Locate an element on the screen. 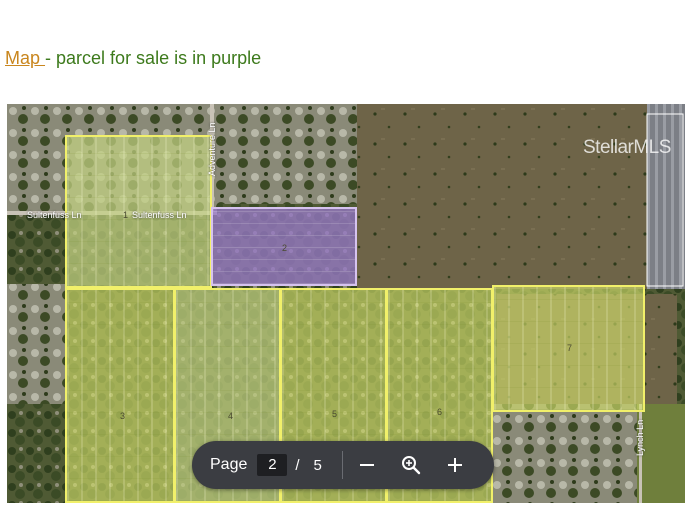  zoom-out-button is located at coordinates (367, 465).